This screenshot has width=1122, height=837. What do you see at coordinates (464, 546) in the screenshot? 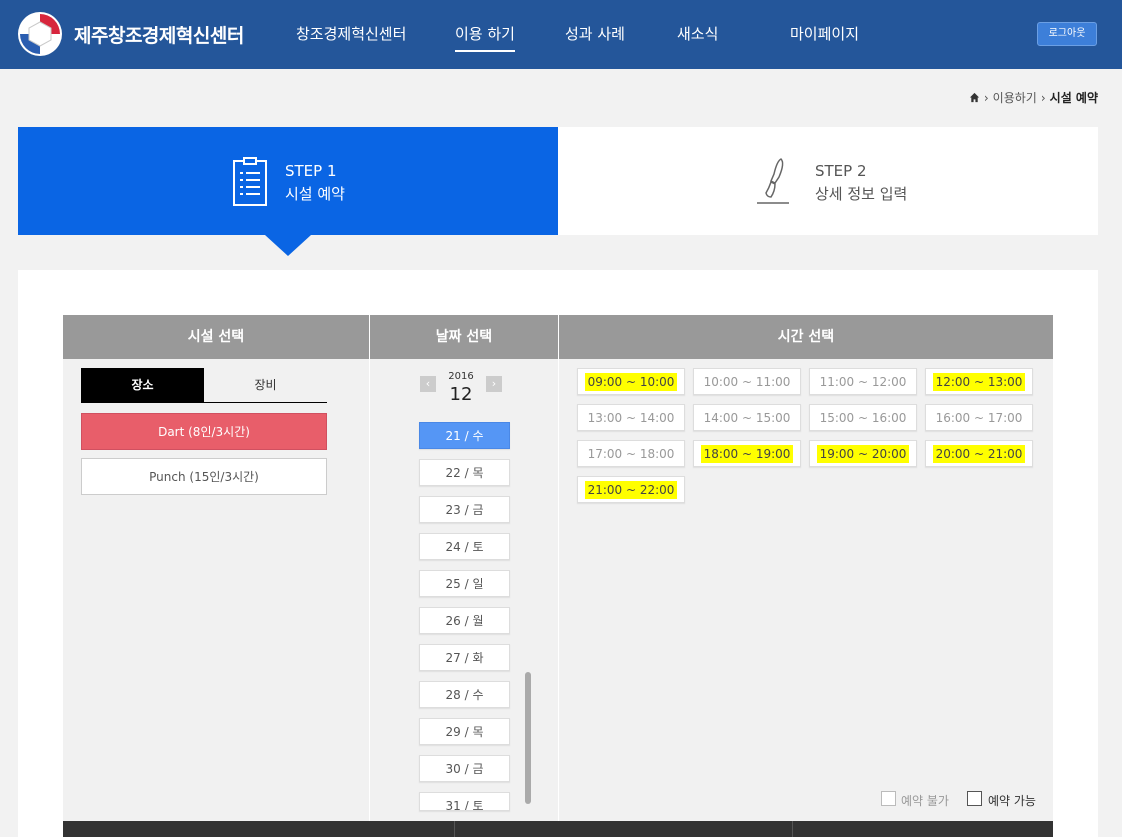
I see `date-item: 24 / 토` at bounding box center [464, 546].